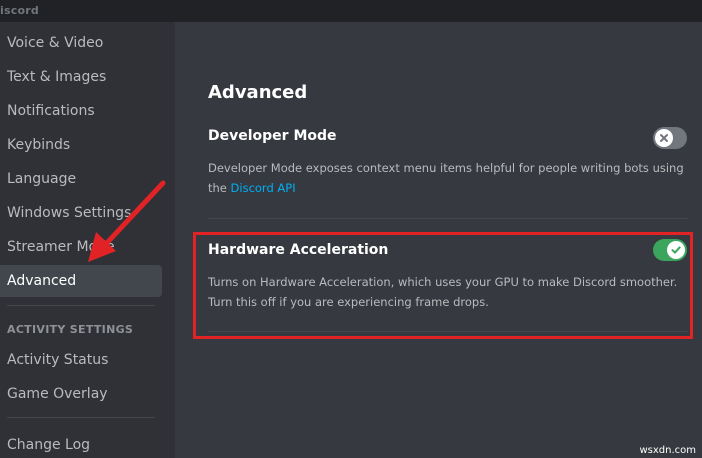  Describe the element at coordinates (263, 188) in the screenshot. I see `discord-api-link: Discord API` at that location.